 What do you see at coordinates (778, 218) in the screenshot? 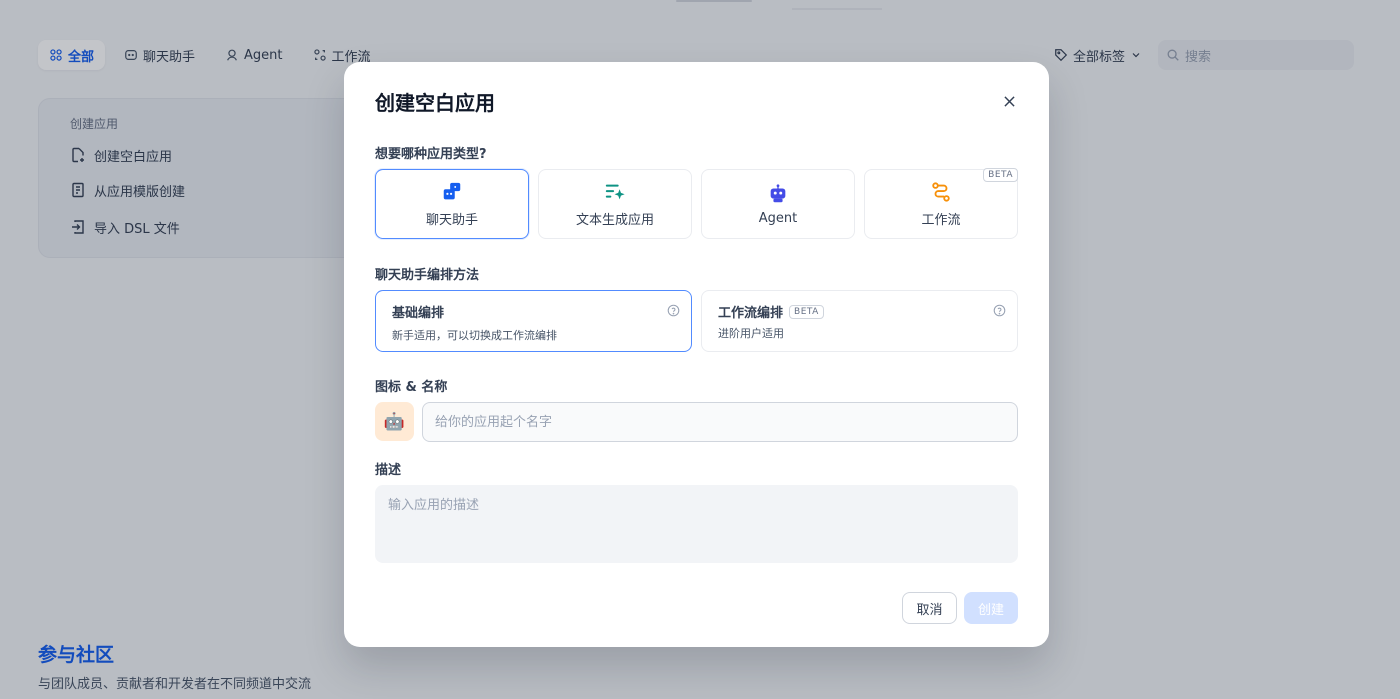
I see `app-type-agent-label: Agent` at bounding box center [778, 218].